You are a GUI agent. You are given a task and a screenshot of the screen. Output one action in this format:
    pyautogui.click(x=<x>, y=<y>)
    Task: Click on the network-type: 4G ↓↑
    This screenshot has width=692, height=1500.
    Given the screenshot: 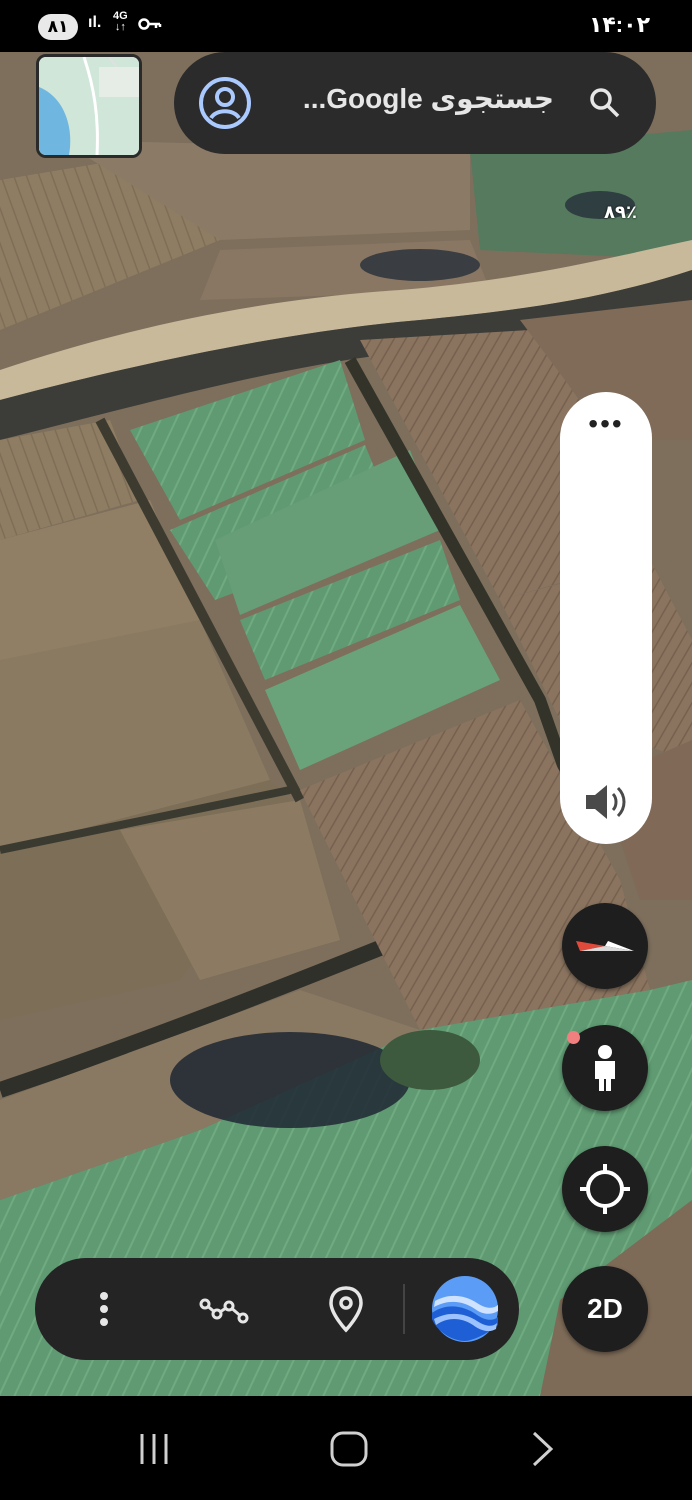 What is the action you would take?
    pyautogui.click(x=120, y=22)
    